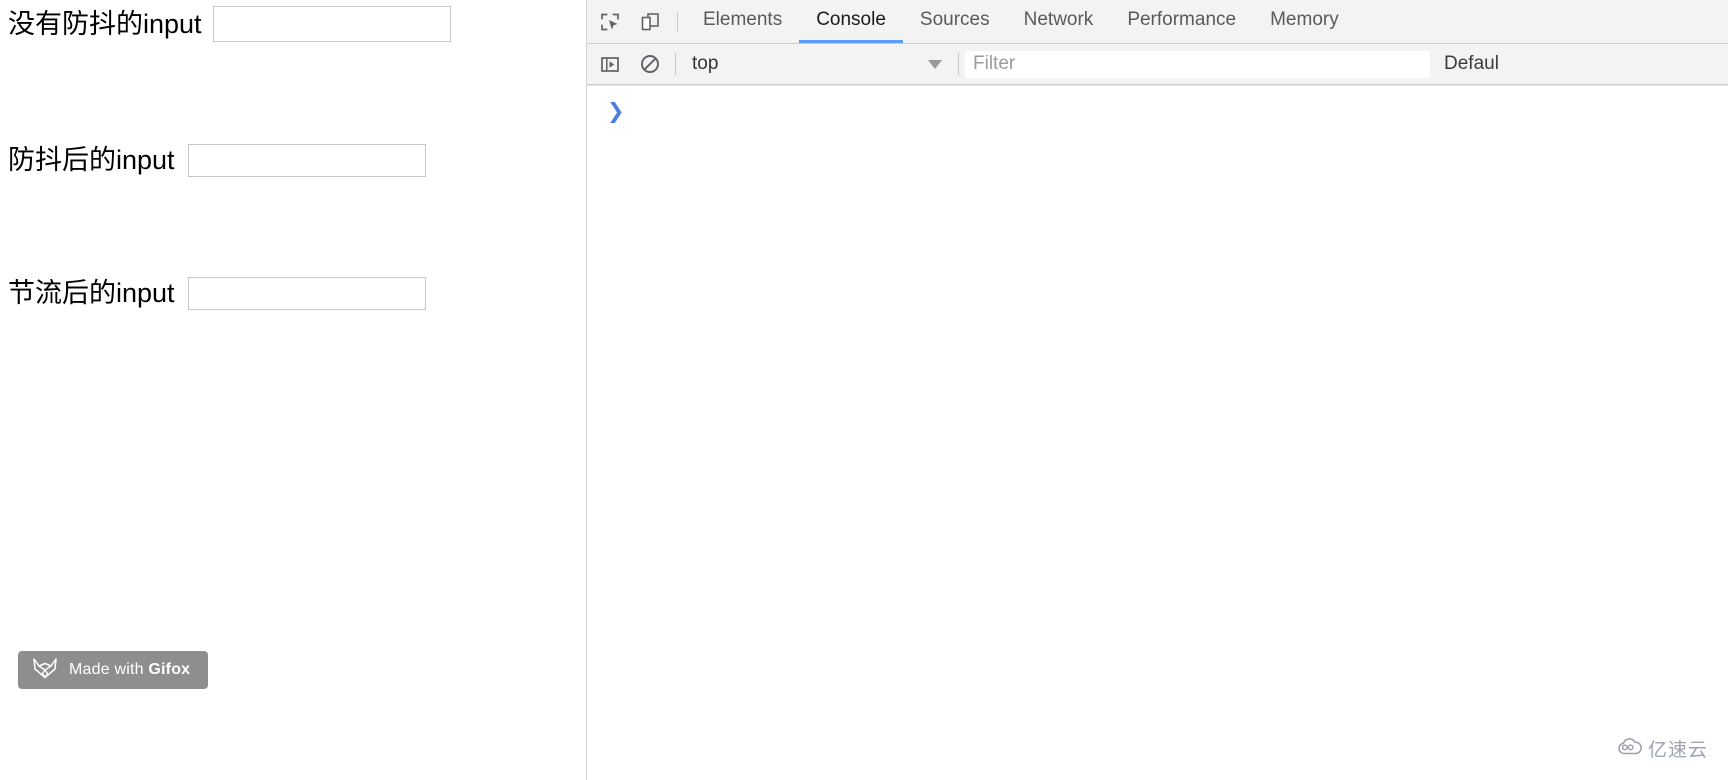  Describe the element at coordinates (91, 160) in the screenshot. I see `form-row-label: 防抖后的input` at that location.